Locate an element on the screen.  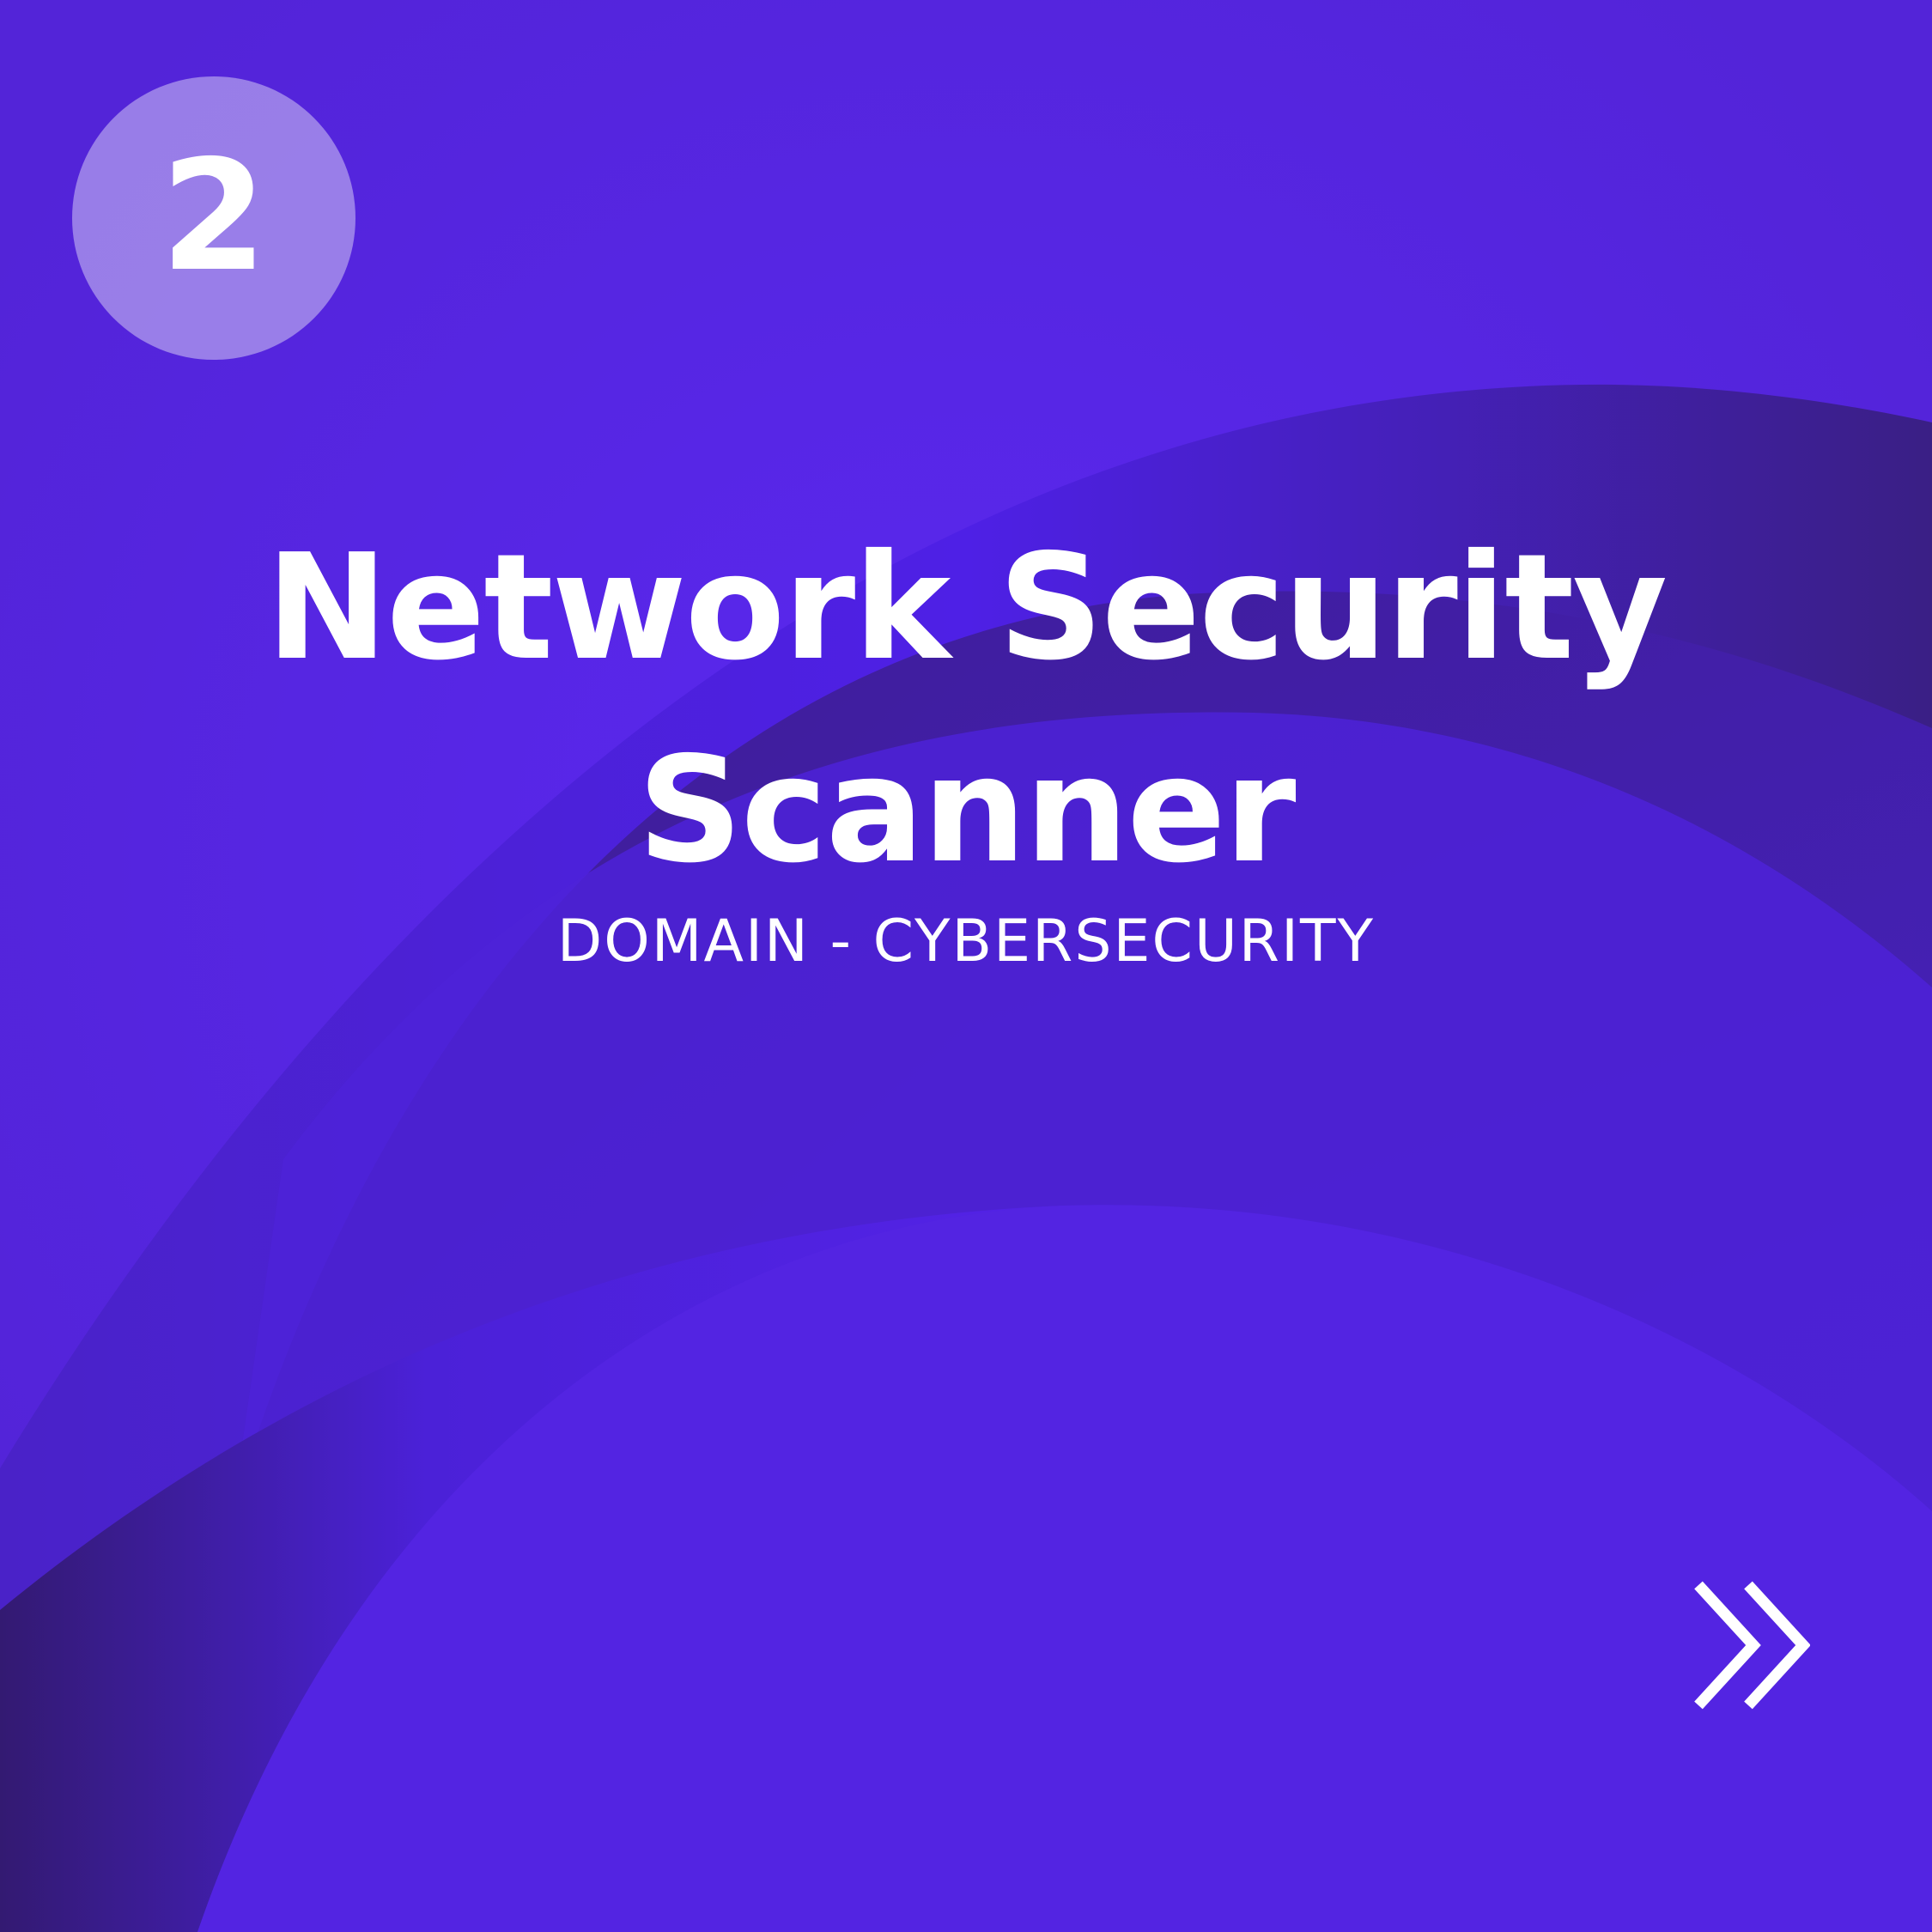
page-title: Network Security Scanner is located at coordinates (966, 709).